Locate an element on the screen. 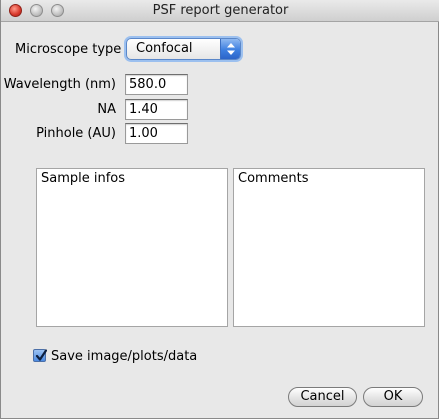 The height and width of the screenshot is (419, 439). microscope-type-value: Confocal is located at coordinates (164, 48).